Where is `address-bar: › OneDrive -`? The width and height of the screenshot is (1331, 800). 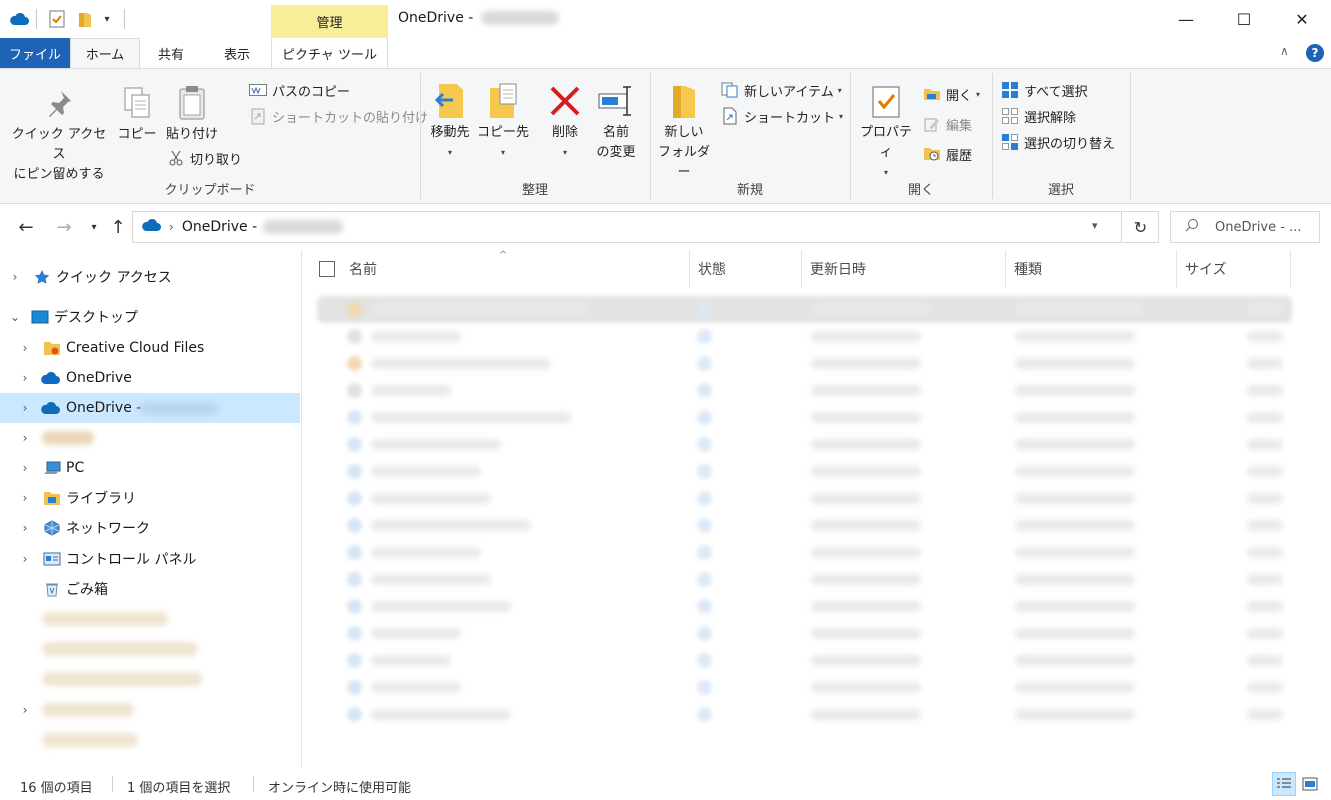
address-bar: › OneDrive - is located at coordinates (627, 227).